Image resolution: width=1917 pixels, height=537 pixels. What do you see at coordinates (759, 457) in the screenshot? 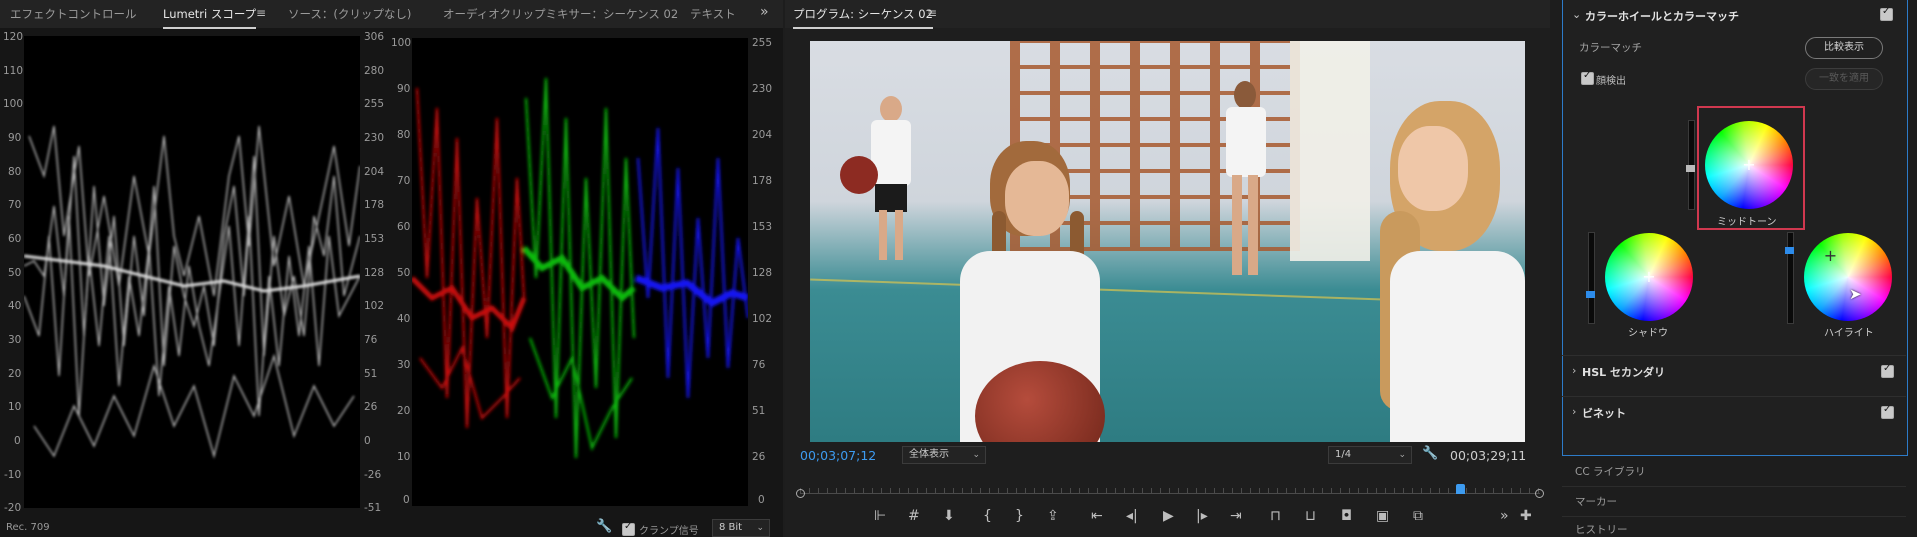
I see `axis-tick: 26` at bounding box center [759, 457].